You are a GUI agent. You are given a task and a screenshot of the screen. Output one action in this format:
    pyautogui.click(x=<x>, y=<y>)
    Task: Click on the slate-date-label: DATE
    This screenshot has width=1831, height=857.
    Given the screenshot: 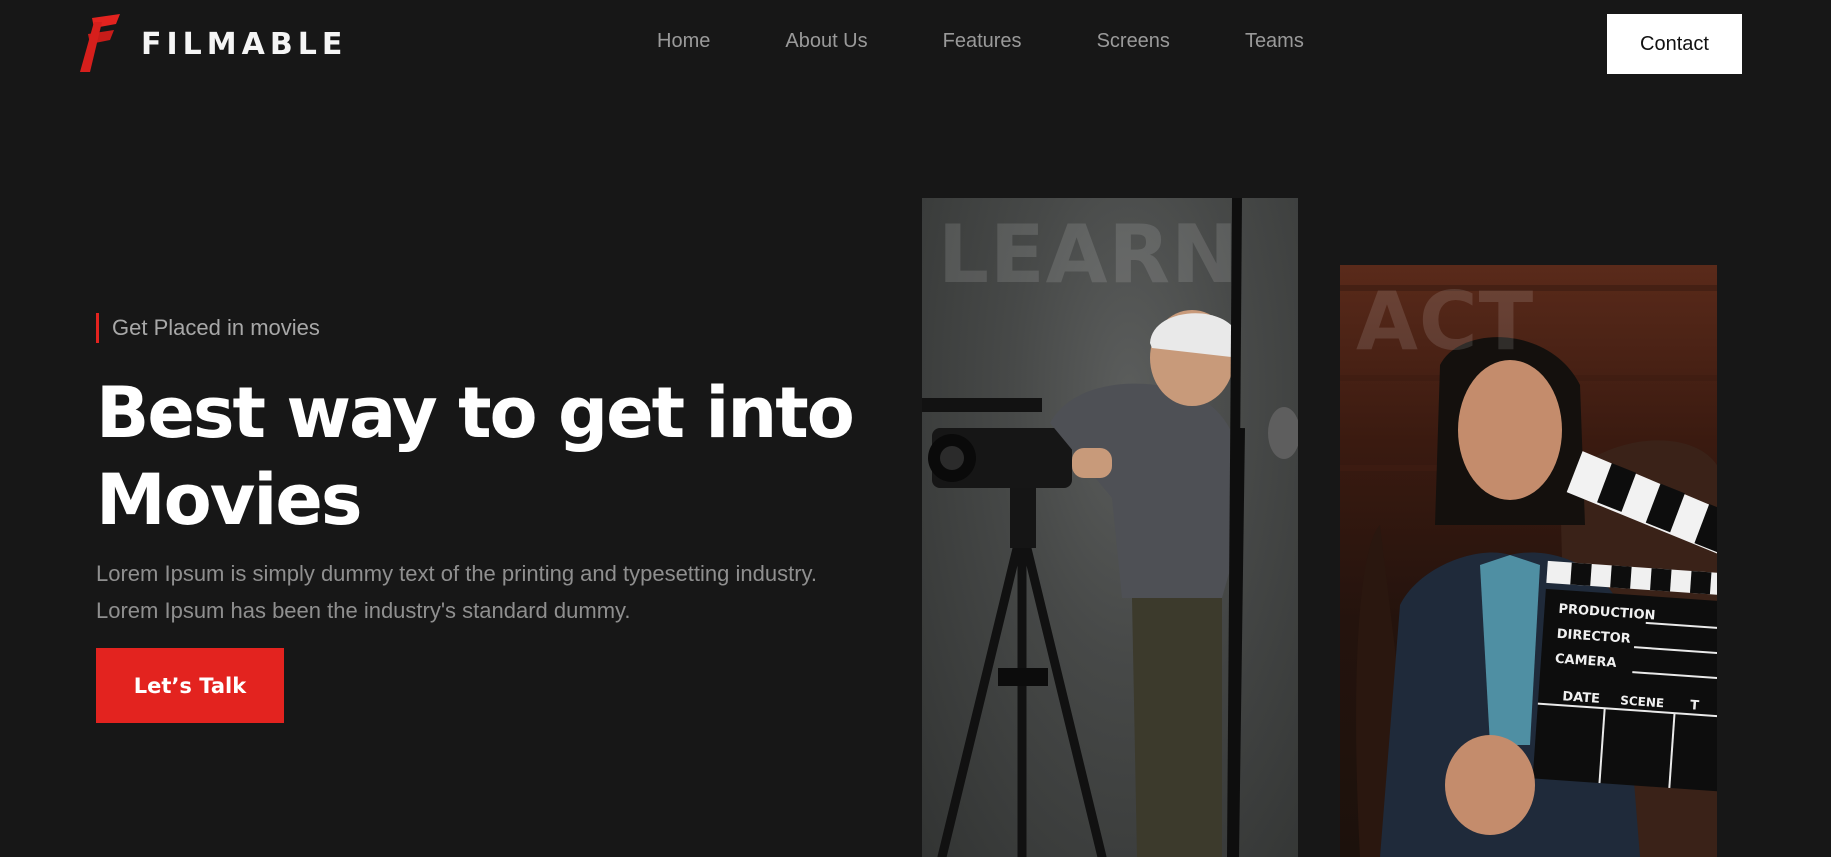 What is the action you would take?
    pyautogui.click(x=1581, y=698)
    